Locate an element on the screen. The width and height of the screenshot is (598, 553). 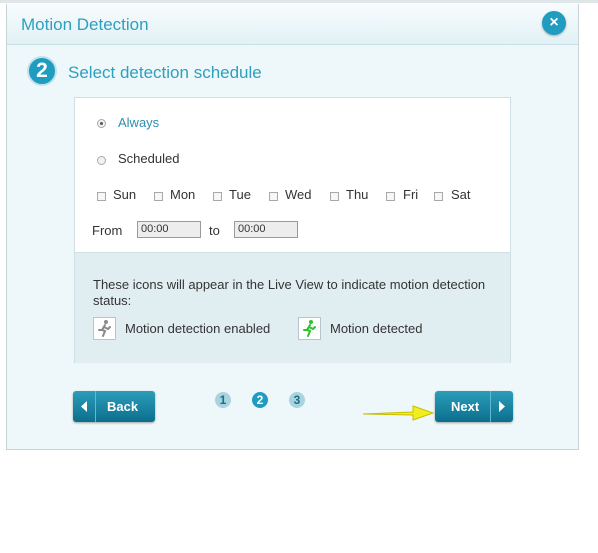
day-checkbox-sun is located at coordinates (101, 196).